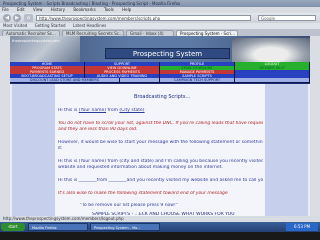 The height and width of the screenshot is (240, 320). What do you see at coordinates (89, 25) in the screenshot?
I see `bookmark-latest-headlines: Latest Headlines` at bounding box center [89, 25].